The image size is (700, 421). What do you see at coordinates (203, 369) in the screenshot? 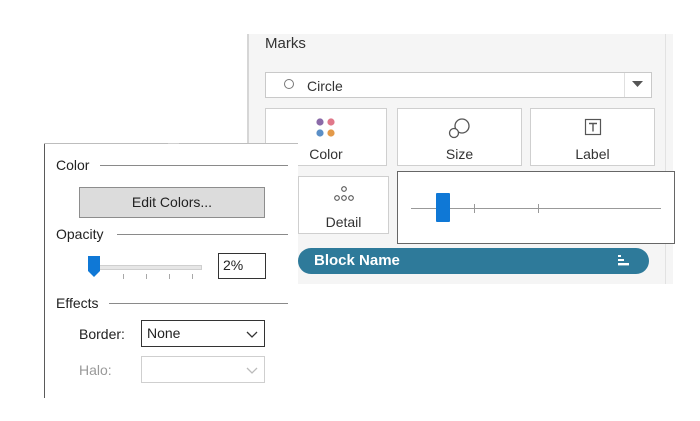
I see `halo-select` at bounding box center [203, 369].